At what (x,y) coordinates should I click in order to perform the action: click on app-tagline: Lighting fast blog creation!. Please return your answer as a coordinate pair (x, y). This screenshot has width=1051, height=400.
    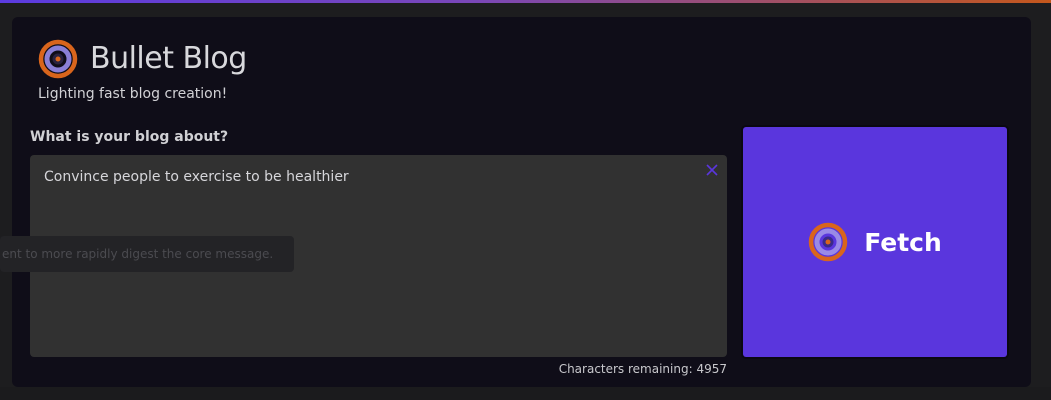
    Looking at the image, I should click on (133, 94).